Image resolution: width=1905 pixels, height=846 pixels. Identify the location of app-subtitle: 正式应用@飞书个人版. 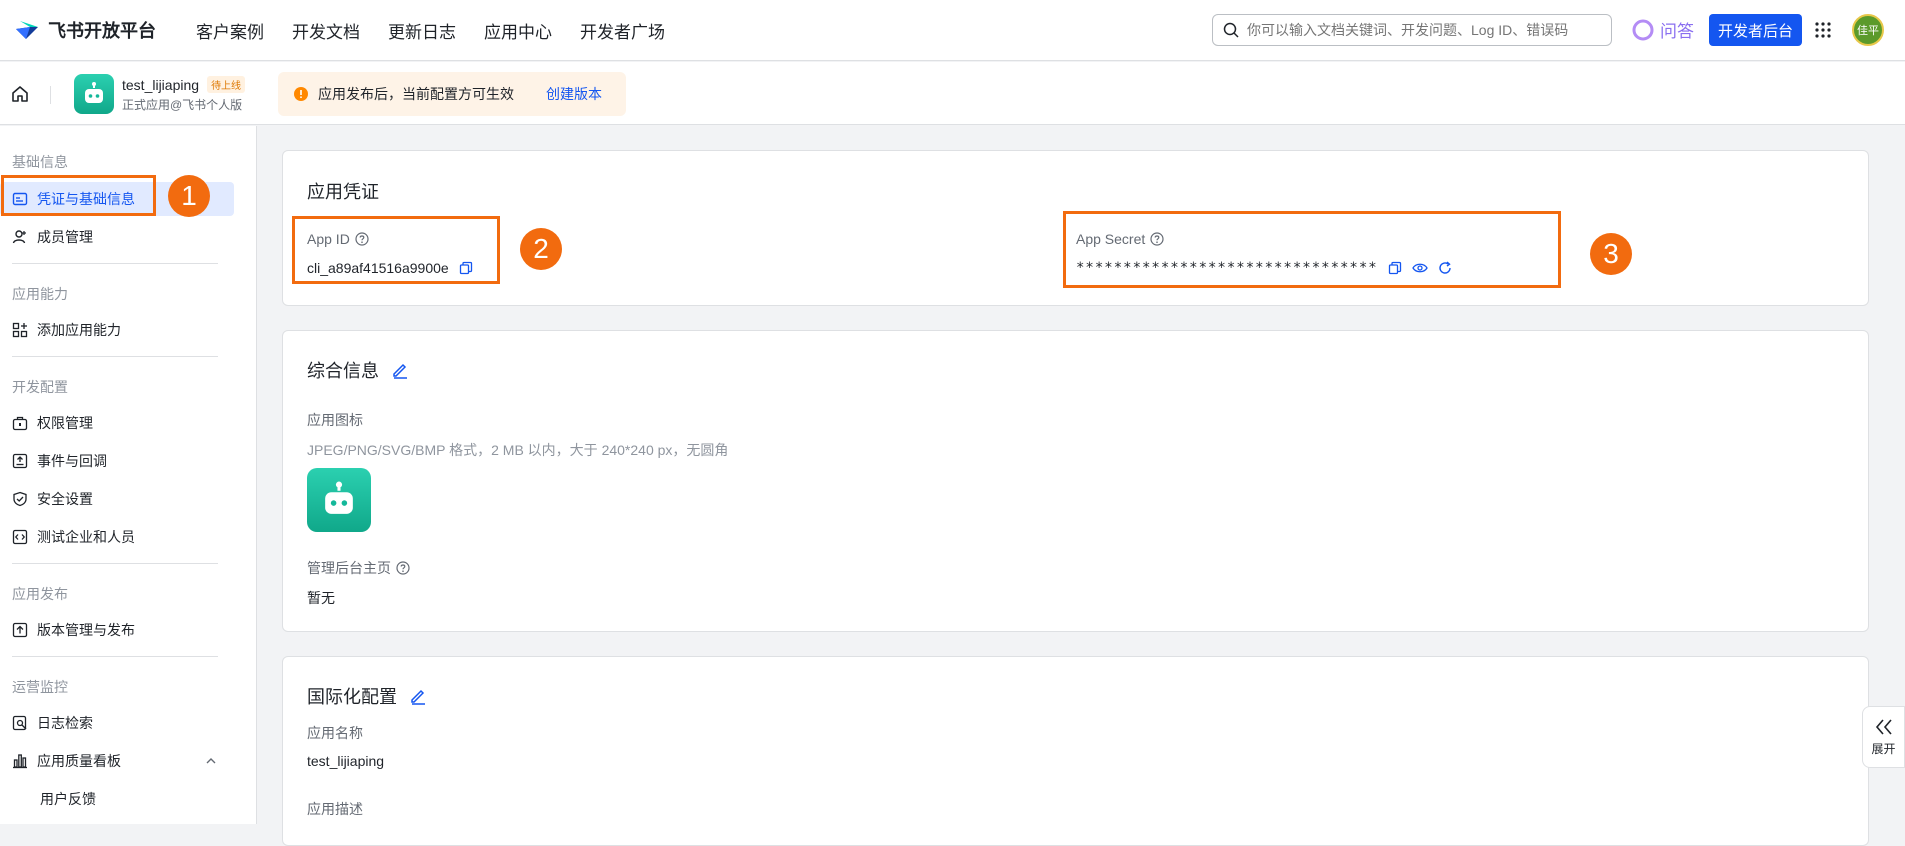
(182, 105).